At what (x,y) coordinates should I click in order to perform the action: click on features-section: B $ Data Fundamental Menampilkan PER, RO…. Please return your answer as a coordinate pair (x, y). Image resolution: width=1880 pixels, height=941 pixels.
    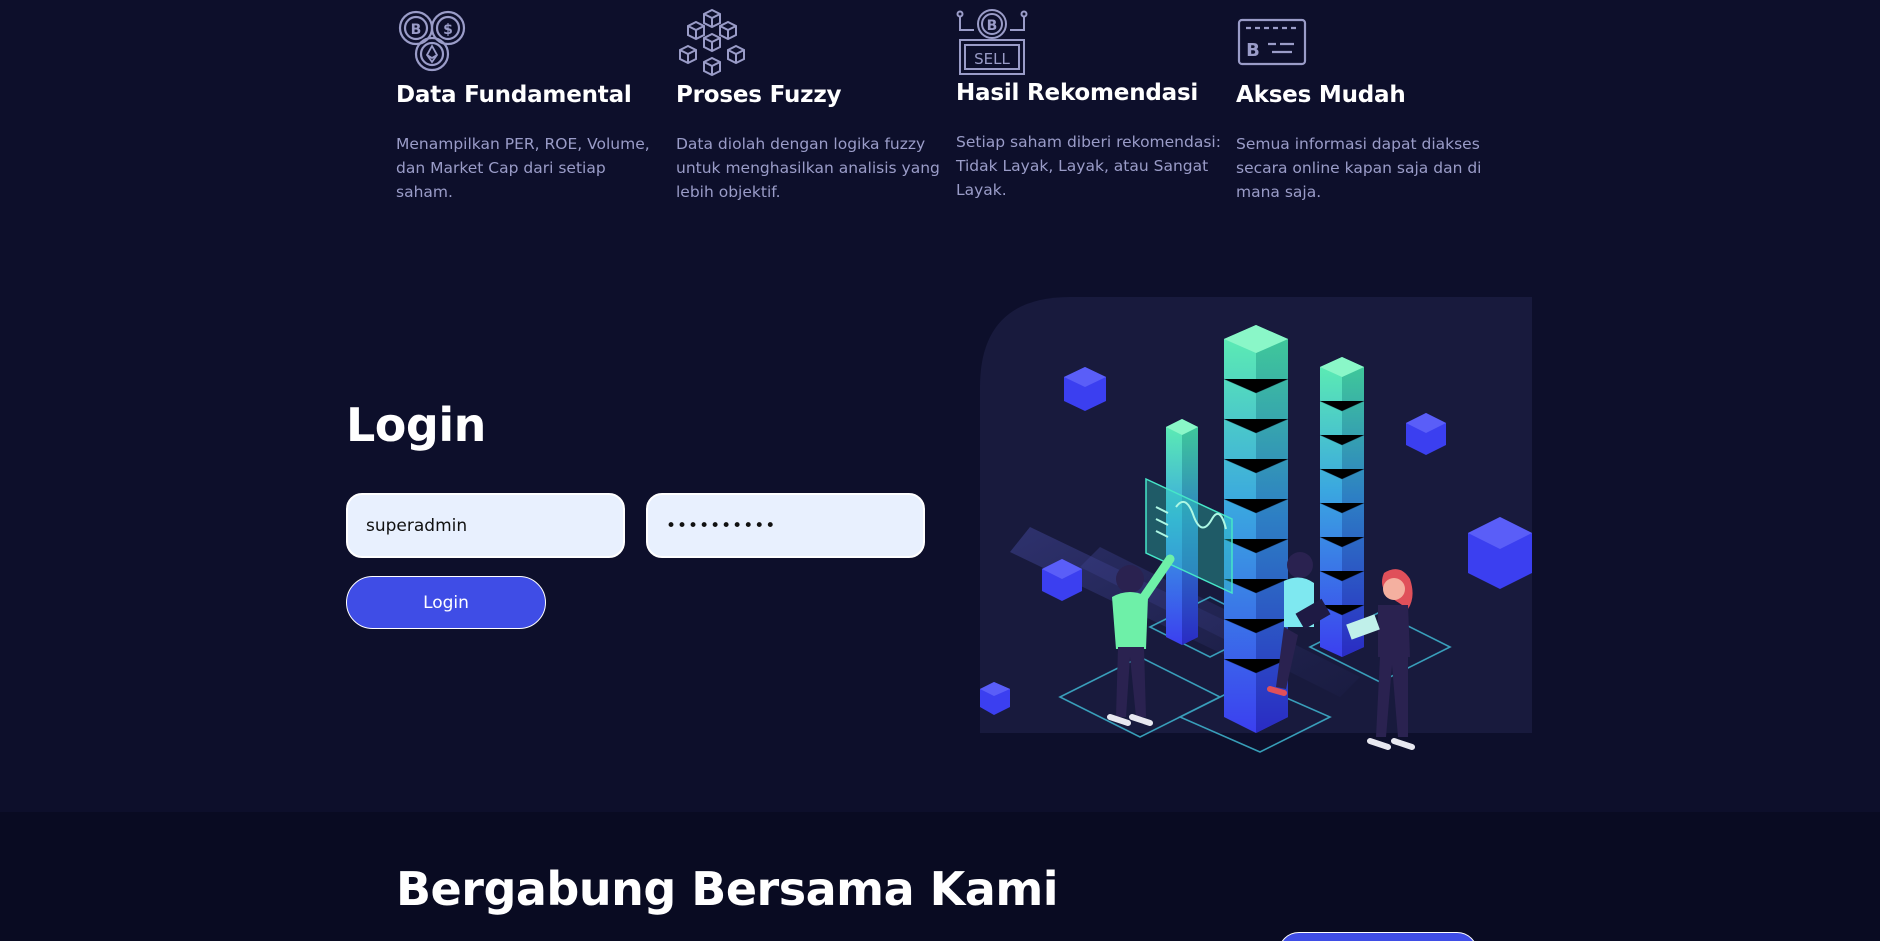
    Looking at the image, I should click on (956, 108).